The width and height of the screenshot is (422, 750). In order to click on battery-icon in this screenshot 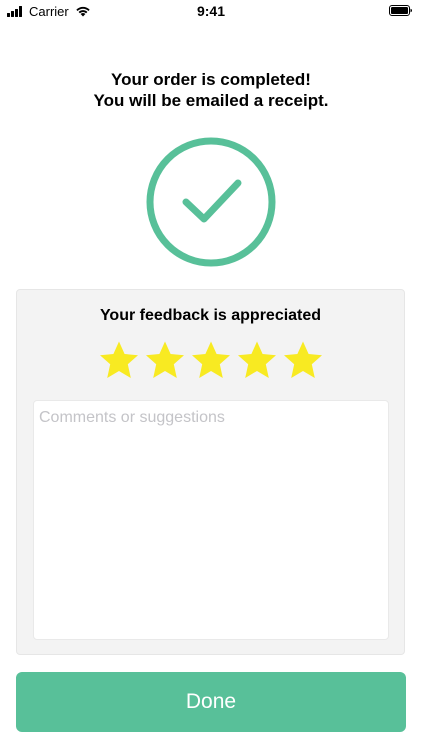, I will do `click(400, 10)`.